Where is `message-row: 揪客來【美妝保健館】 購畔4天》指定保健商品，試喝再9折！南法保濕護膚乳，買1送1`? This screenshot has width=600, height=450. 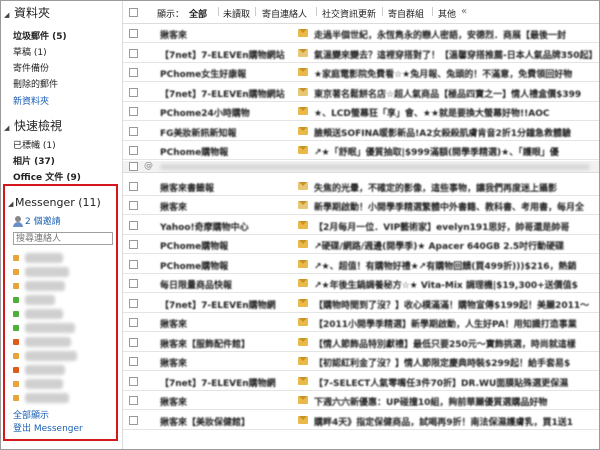 message-row: 揪客來【美妝保健館】 購畔4天》指定保健商品，試喝再9折！南法保濕護膚乳，買1送1 is located at coordinates (361, 420).